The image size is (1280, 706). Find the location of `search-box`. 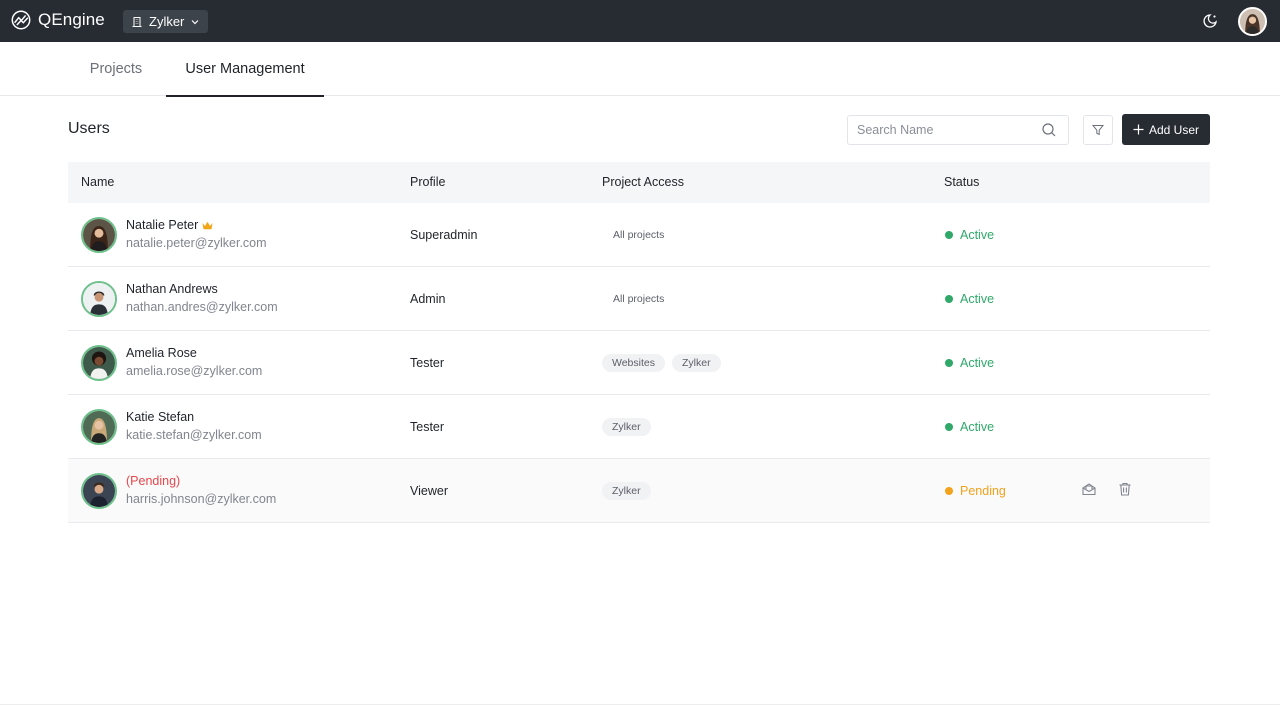

search-box is located at coordinates (958, 130).